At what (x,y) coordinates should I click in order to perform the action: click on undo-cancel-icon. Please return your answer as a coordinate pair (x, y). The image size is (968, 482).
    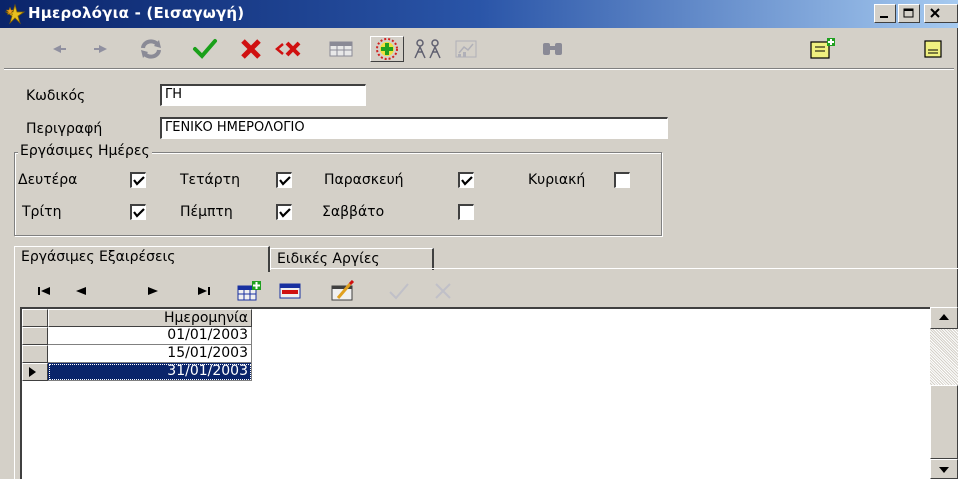
    Looking at the image, I should click on (288, 49).